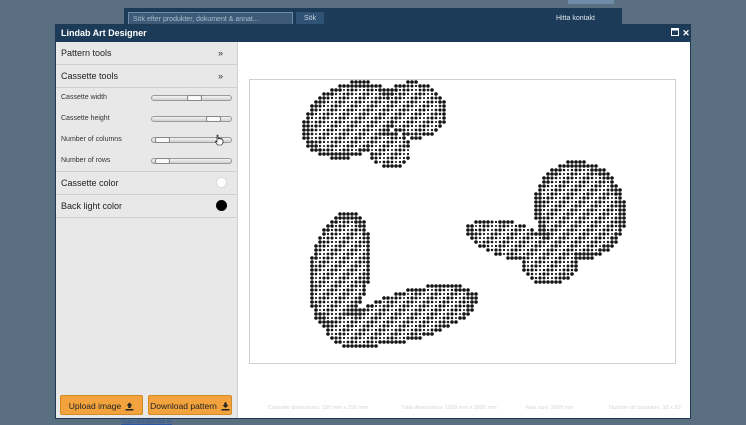  What do you see at coordinates (146, 76) in the screenshot?
I see `cassette-tools-section: Cassette tools »` at bounding box center [146, 76].